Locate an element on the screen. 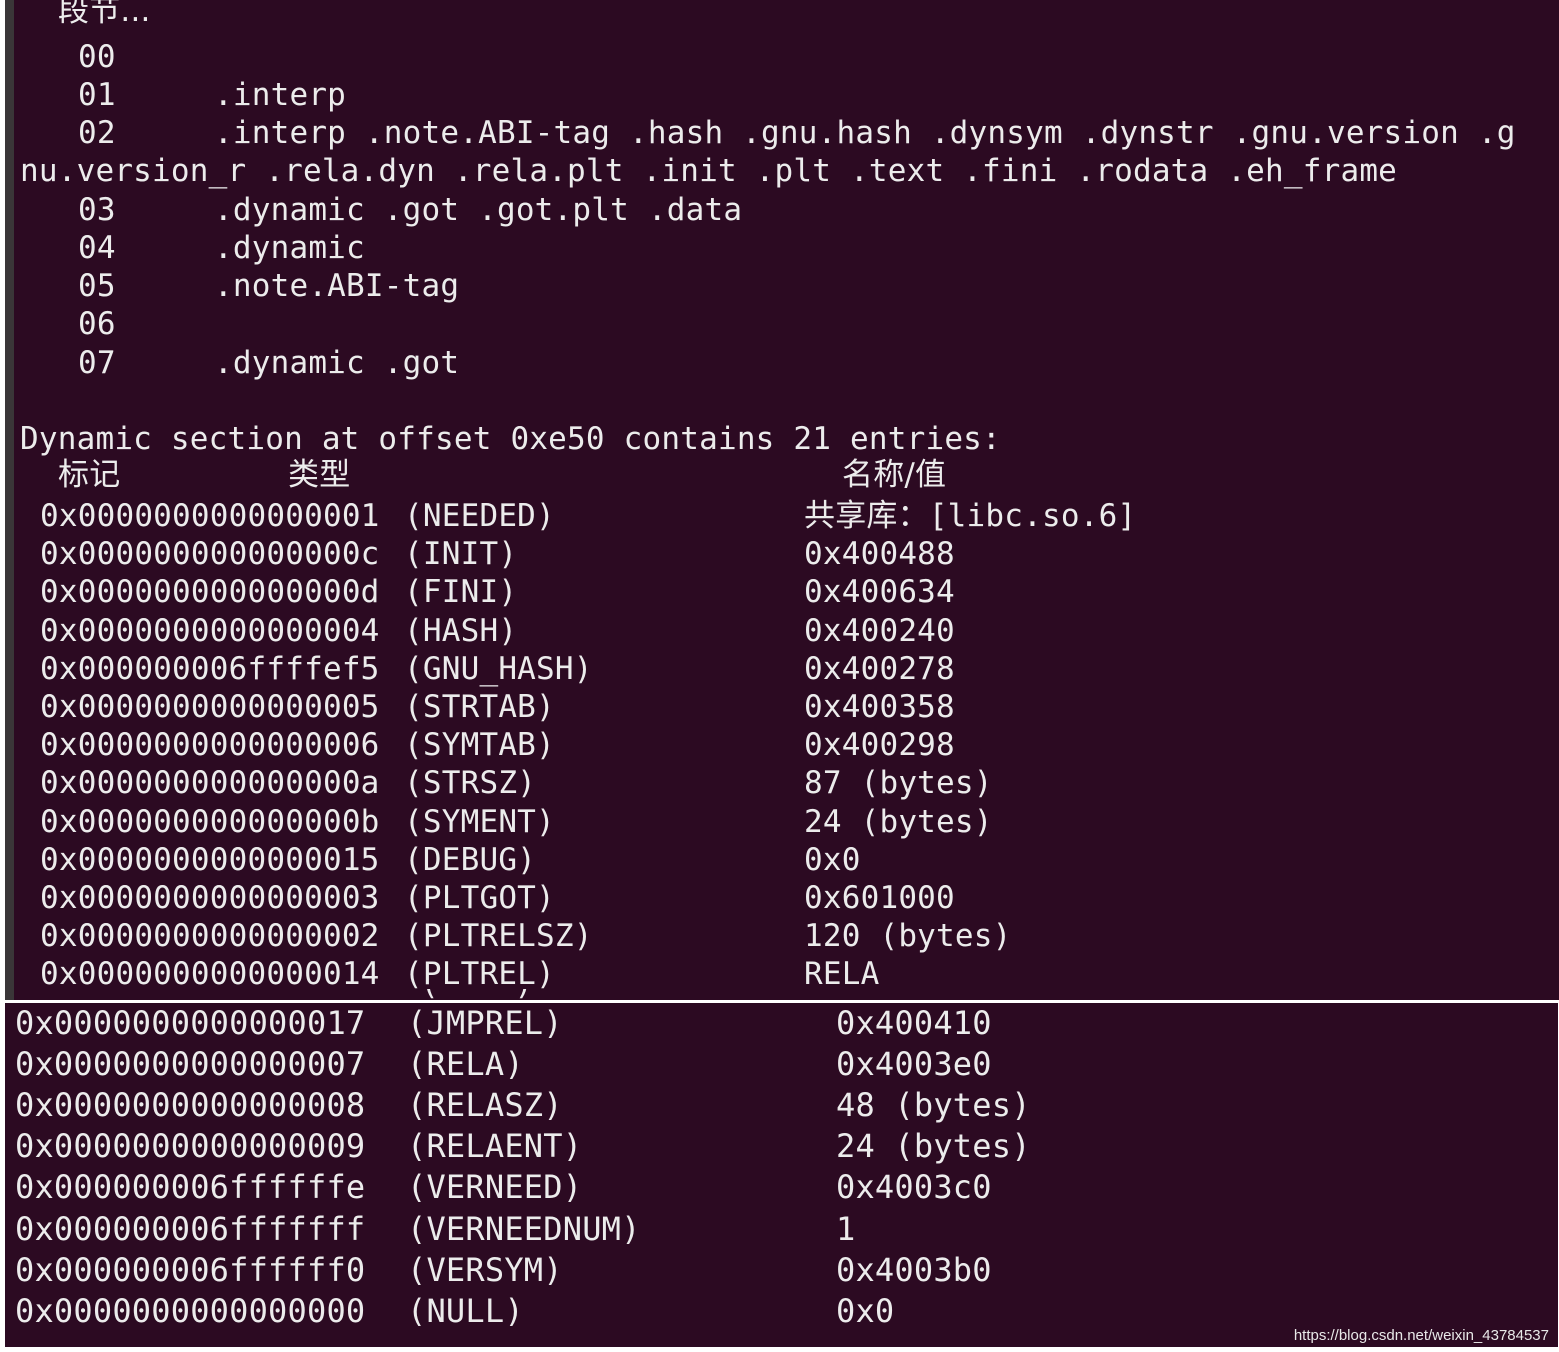 Image resolution: width=1559 pixels, height=1352 pixels. dynamic-entry-tag: 0x000000006fffffff is located at coordinates (190, 1228).